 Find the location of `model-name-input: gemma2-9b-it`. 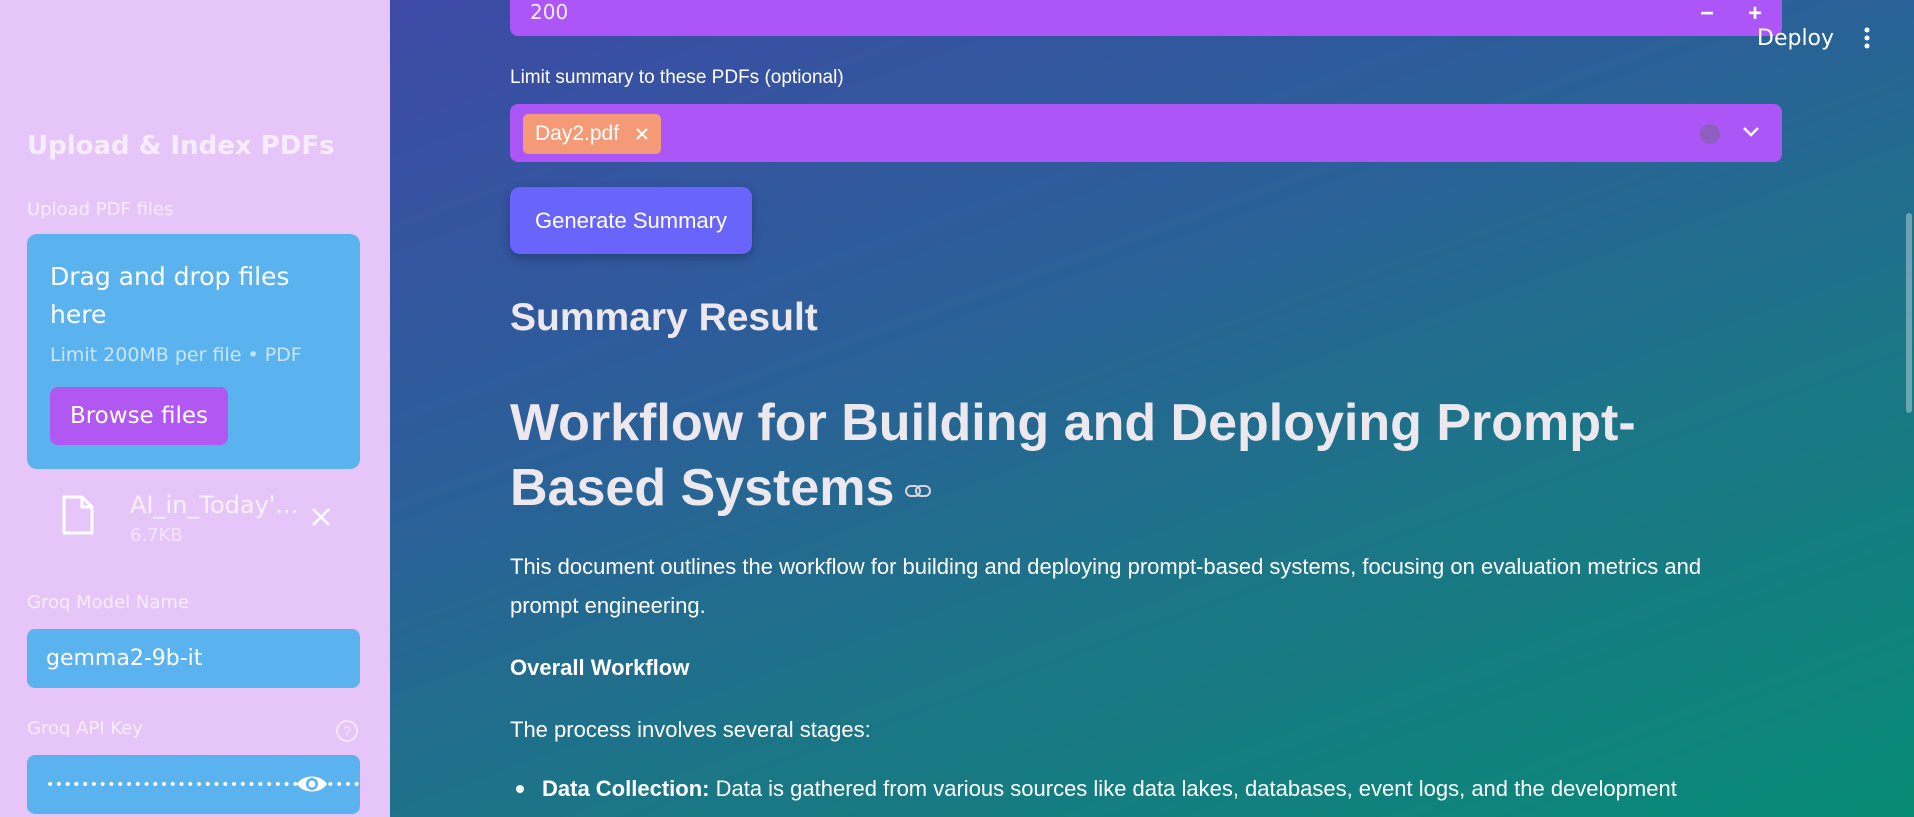

model-name-input: gemma2-9b-it is located at coordinates (193, 658).